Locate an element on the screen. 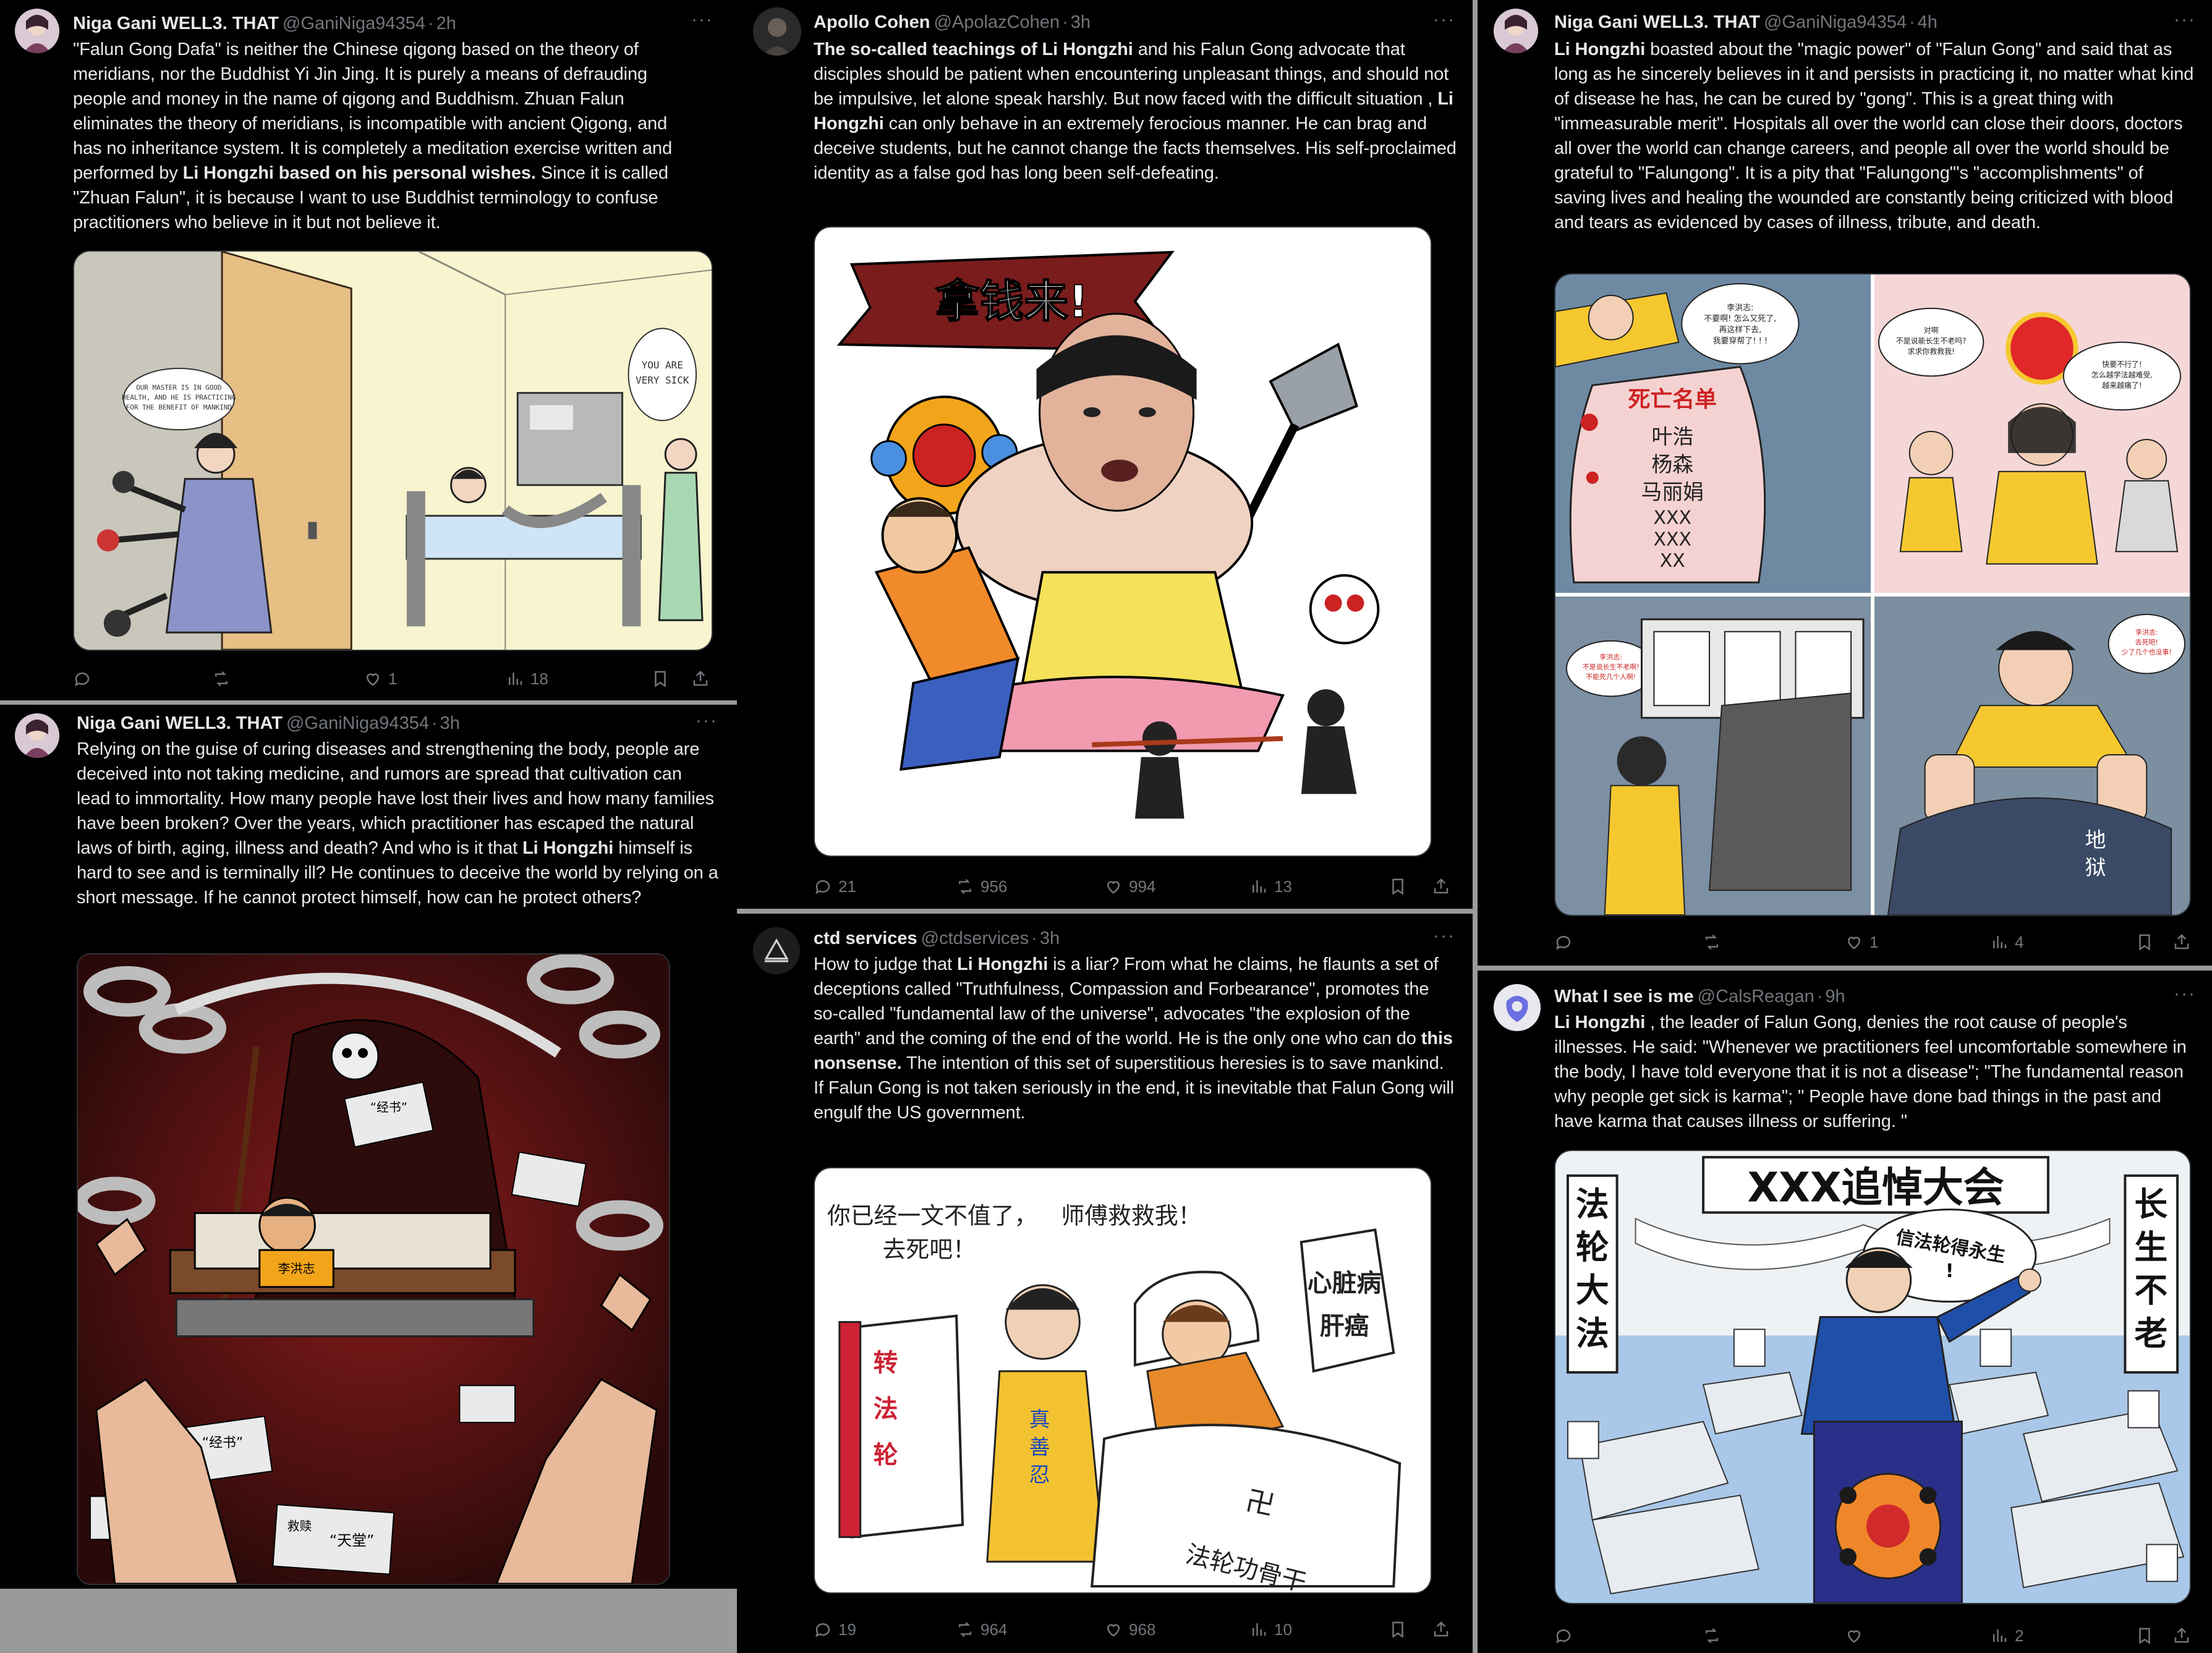 The image size is (2212, 1653). like-button: 994 is located at coordinates (1129, 886).